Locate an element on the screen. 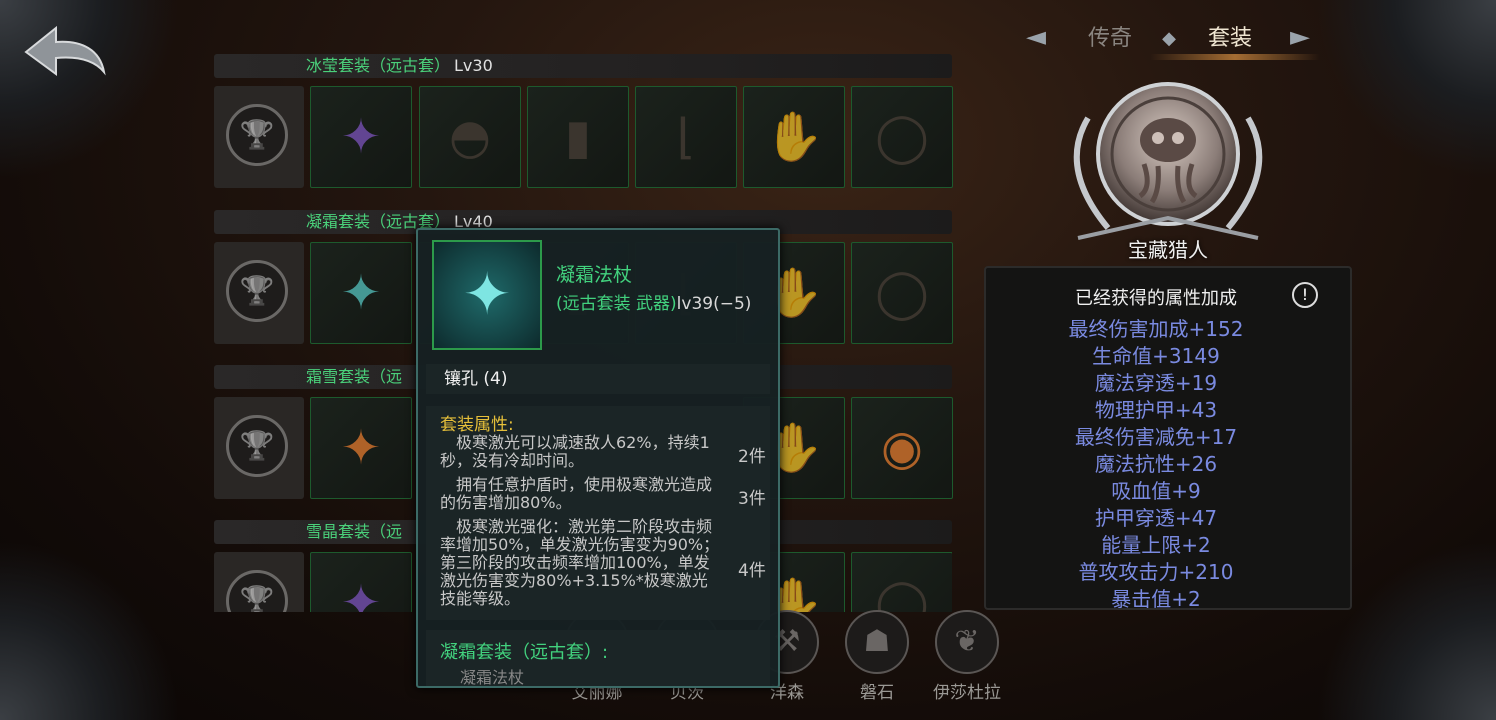  stat-value: +47 is located at coordinates (1196, 518).